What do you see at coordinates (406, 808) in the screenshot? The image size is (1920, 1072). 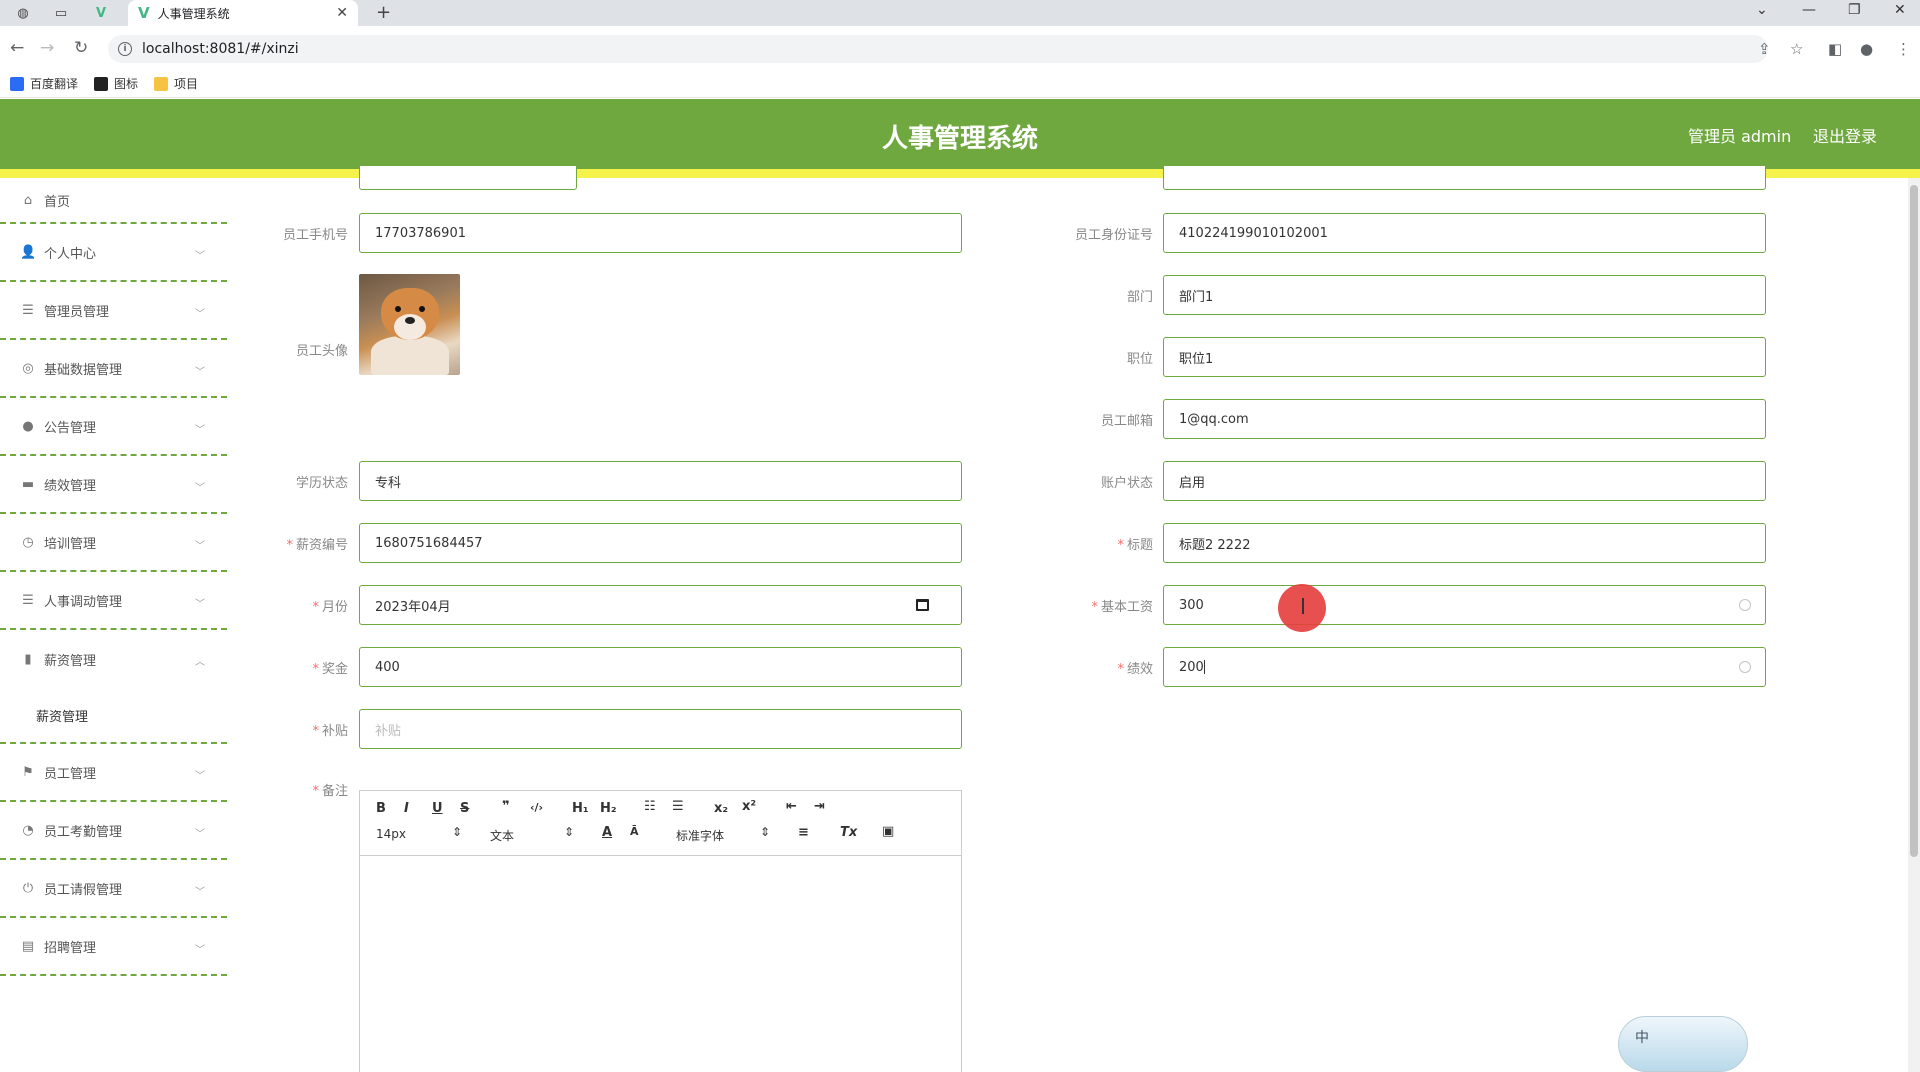 I see `italic-icon: I` at bounding box center [406, 808].